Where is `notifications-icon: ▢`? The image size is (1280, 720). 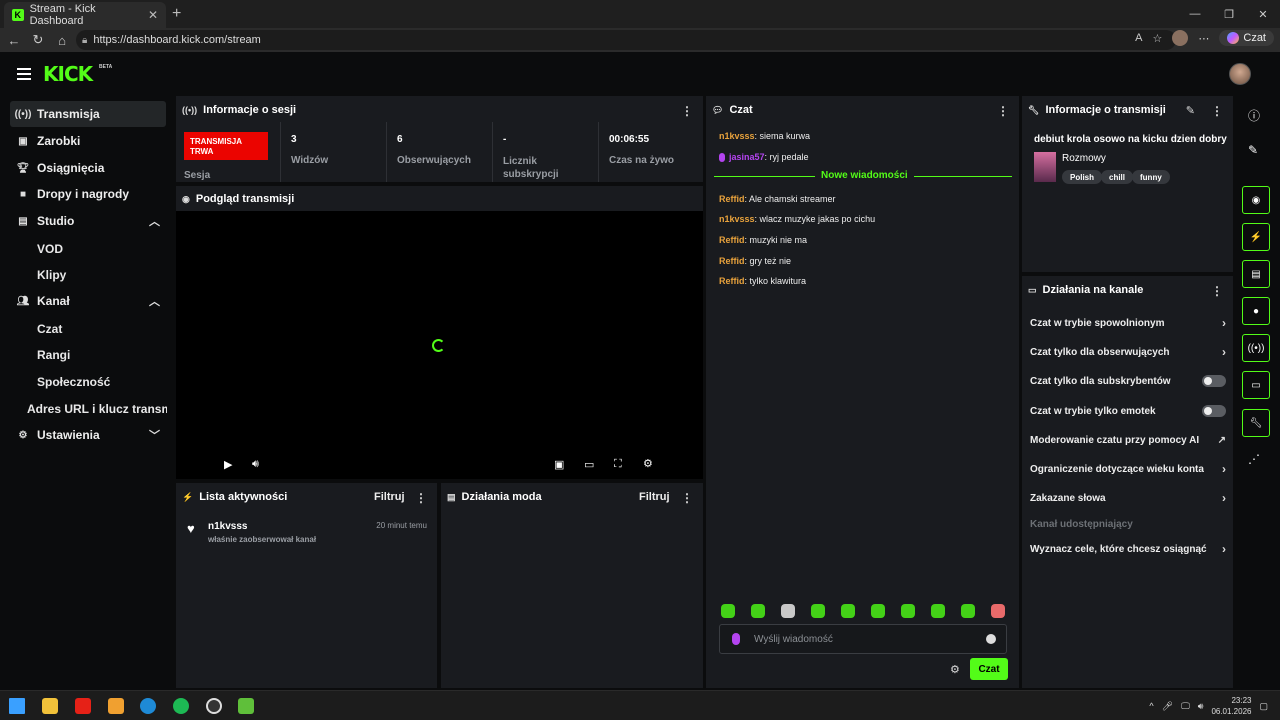
notifications-icon: ▢ is located at coordinates (1263, 706).